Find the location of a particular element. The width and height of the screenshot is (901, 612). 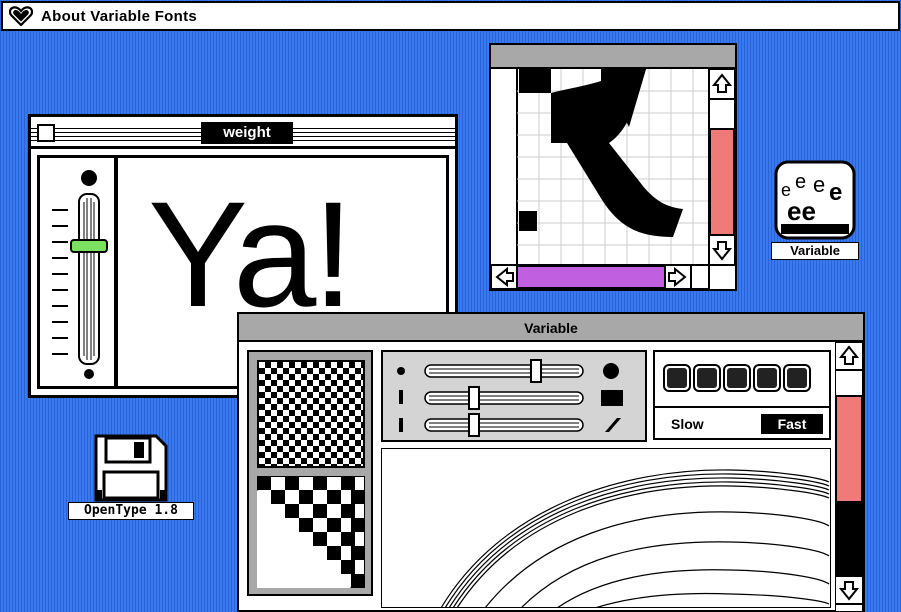

large-dot-icon is located at coordinates (611, 371).